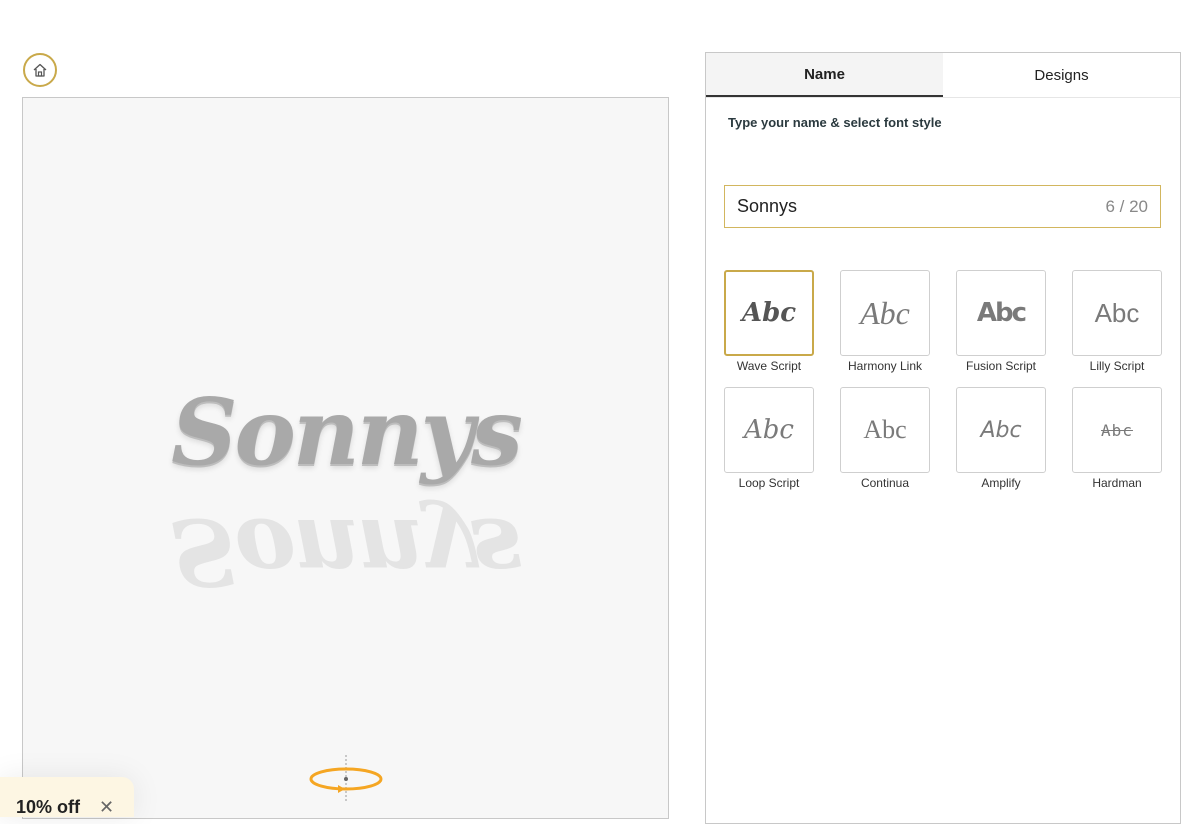 This screenshot has height=824, width=1200. What do you see at coordinates (345, 552) in the screenshot?
I see `necklace-reflection: Sonnys` at bounding box center [345, 552].